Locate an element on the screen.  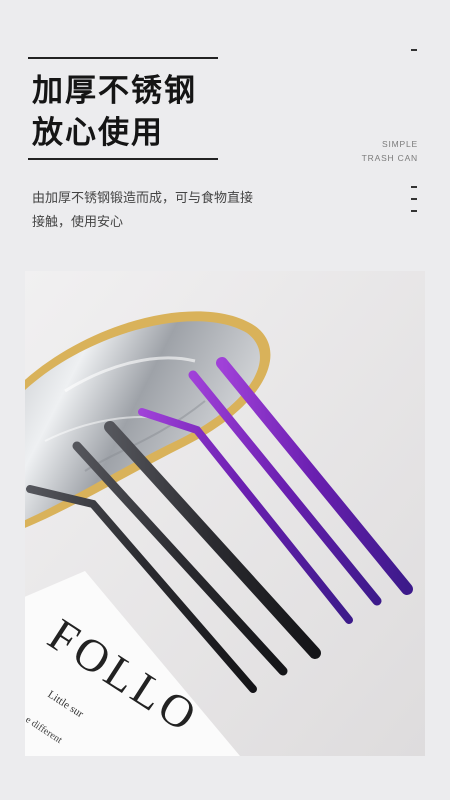
side-tag-line-1: SIMPLE is located at coordinates (400, 144).